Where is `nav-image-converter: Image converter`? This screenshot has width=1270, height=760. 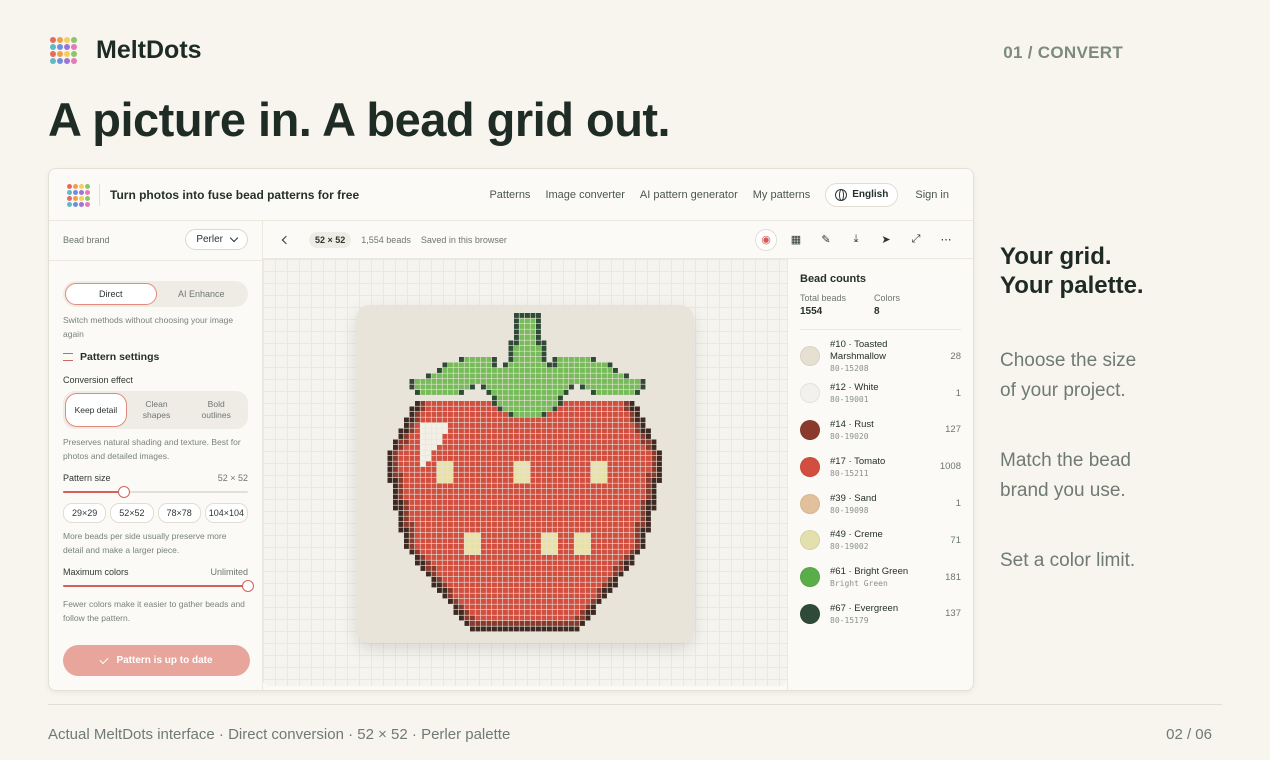 nav-image-converter: Image converter is located at coordinates (584, 195).